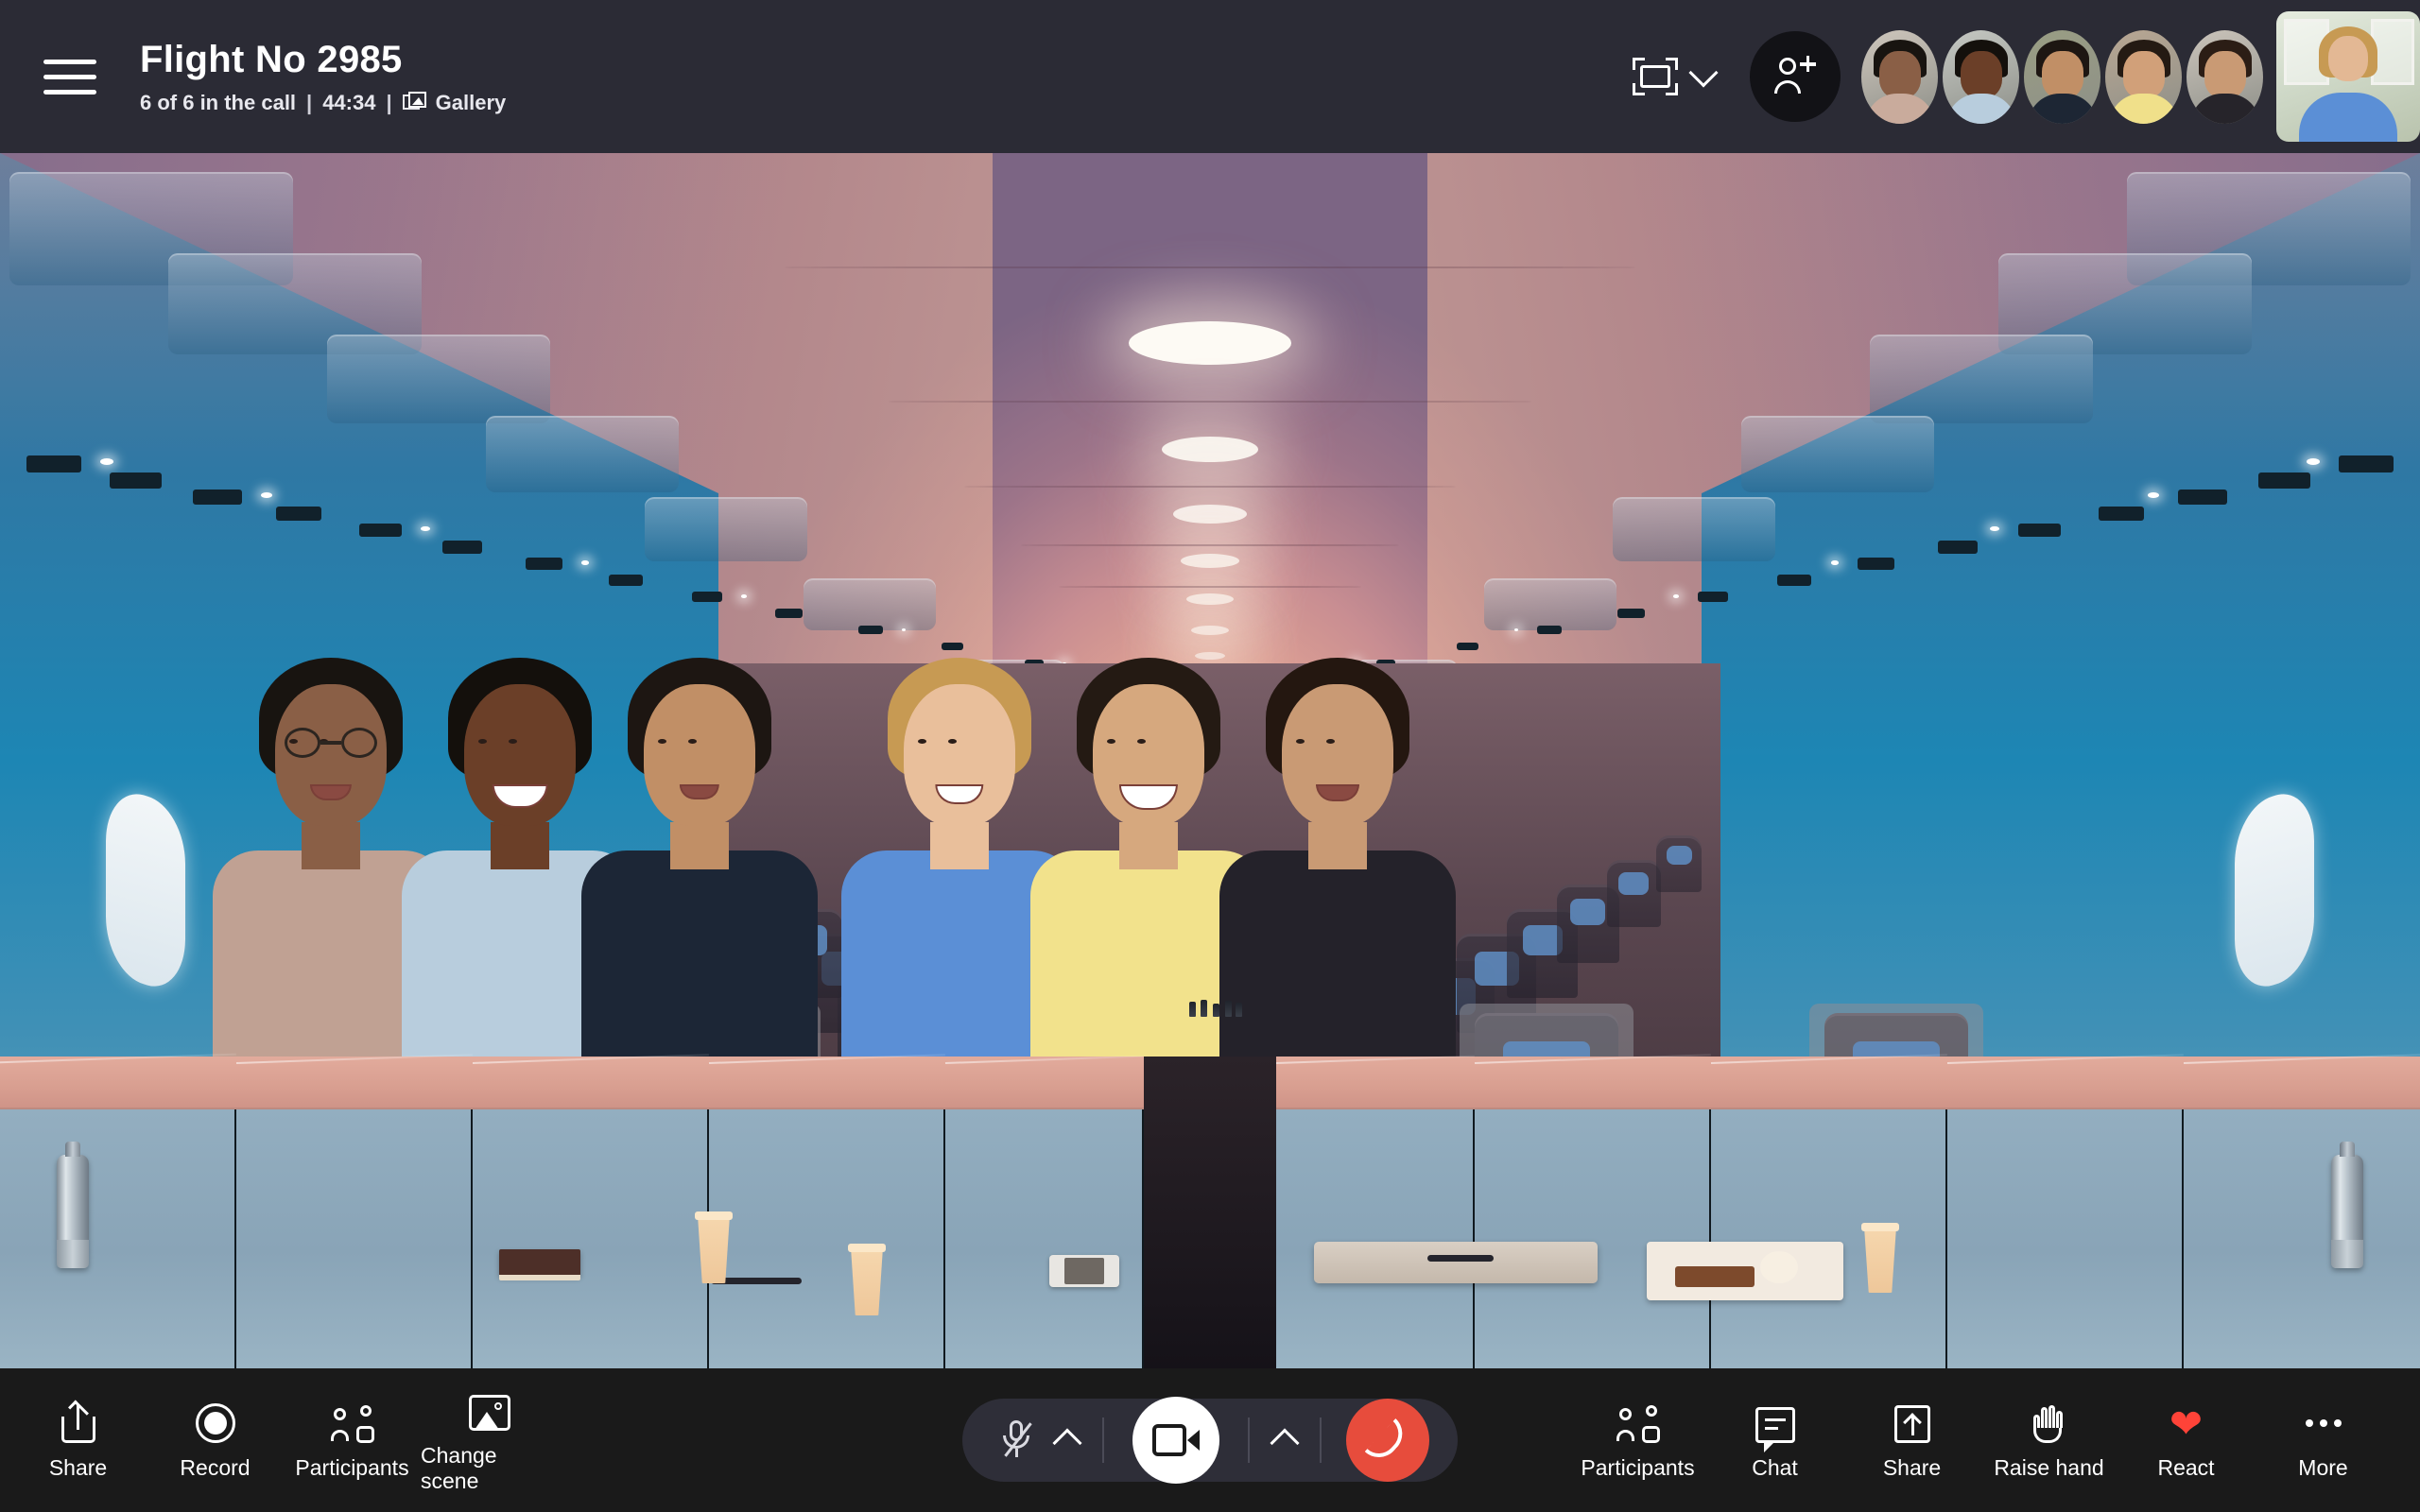 Image resolution: width=2420 pixels, height=1512 pixels. I want to click on participants-button-label: Participants, so click(352, 1467).